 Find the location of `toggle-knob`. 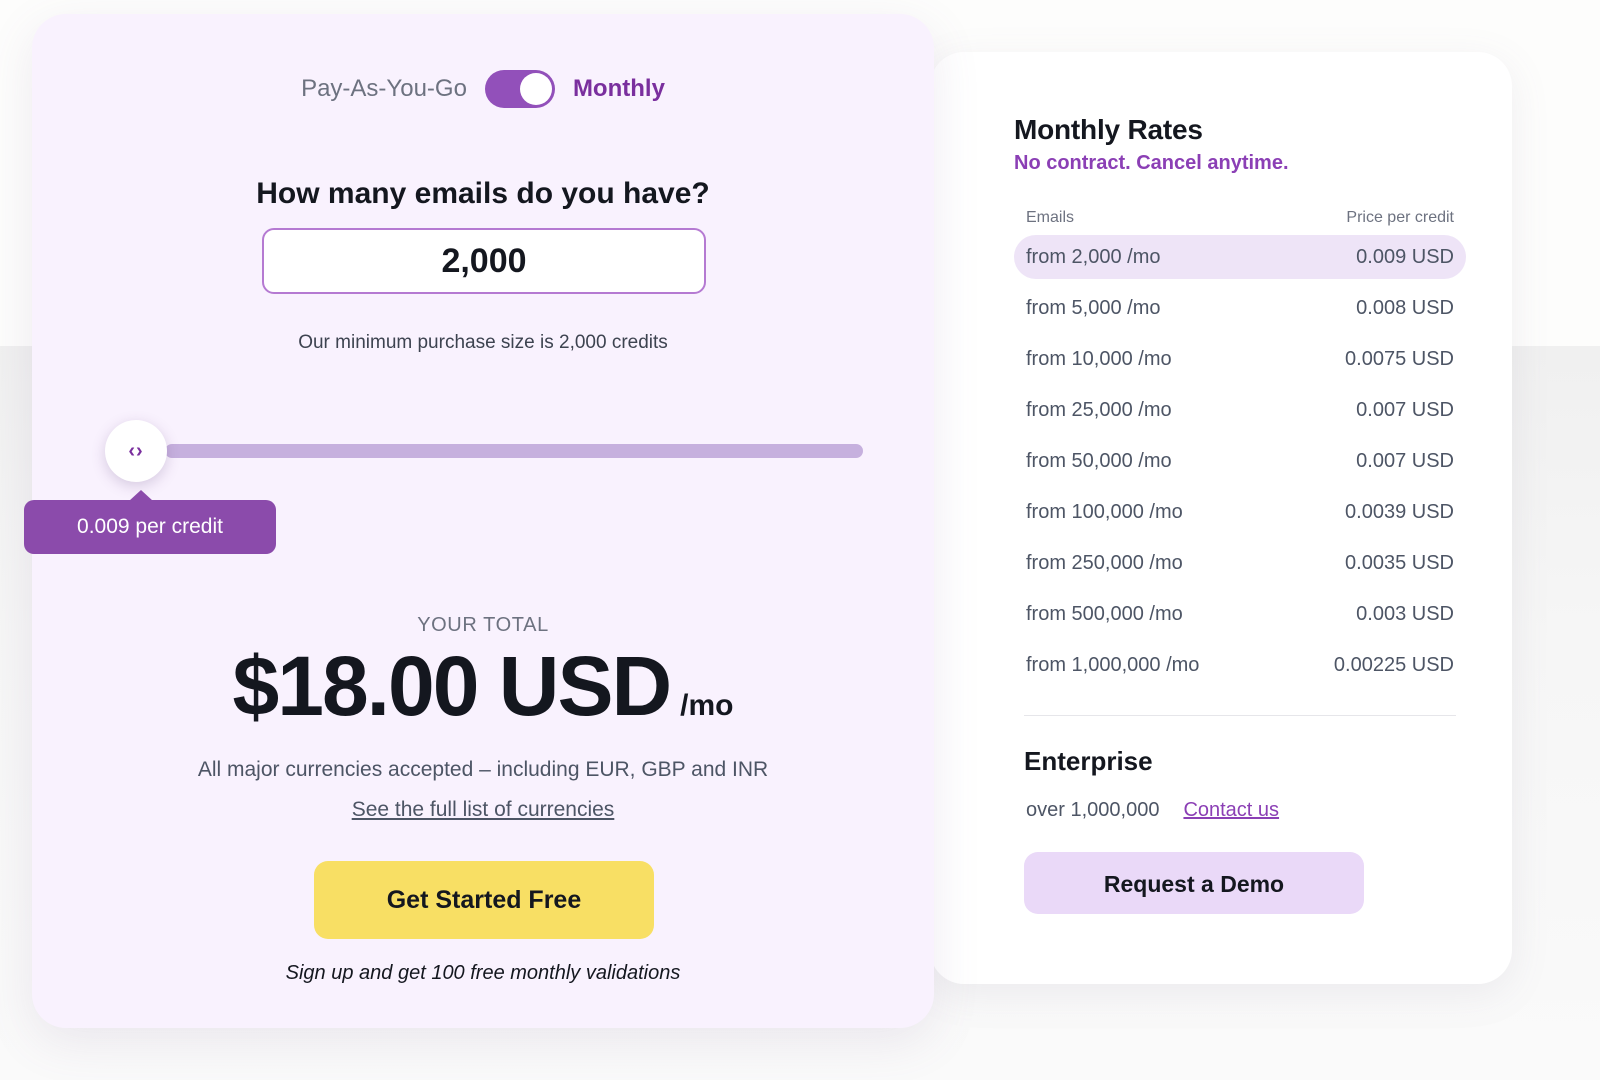

toggle-knob is located at coordinates (535, 89).